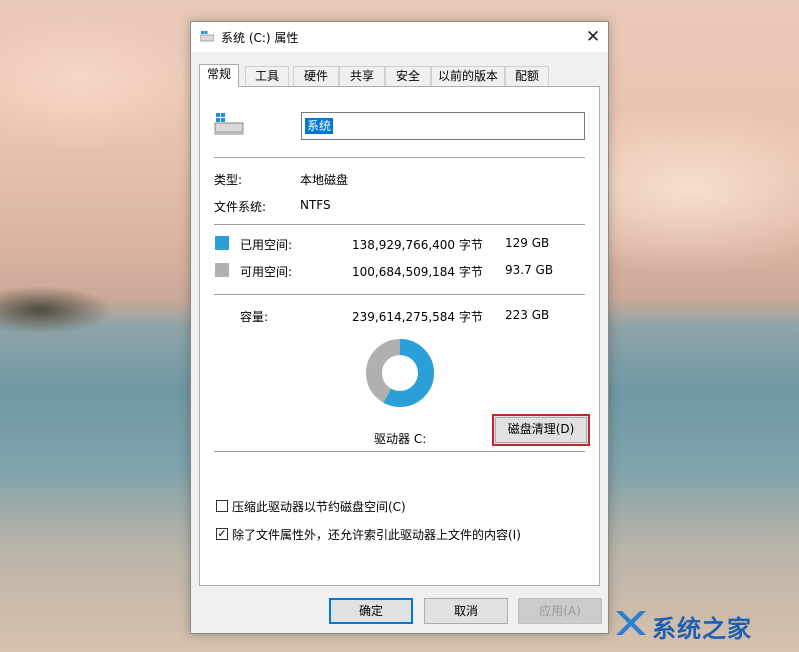  I want to click on type-value: 本地磁盘, so click(324, 180).